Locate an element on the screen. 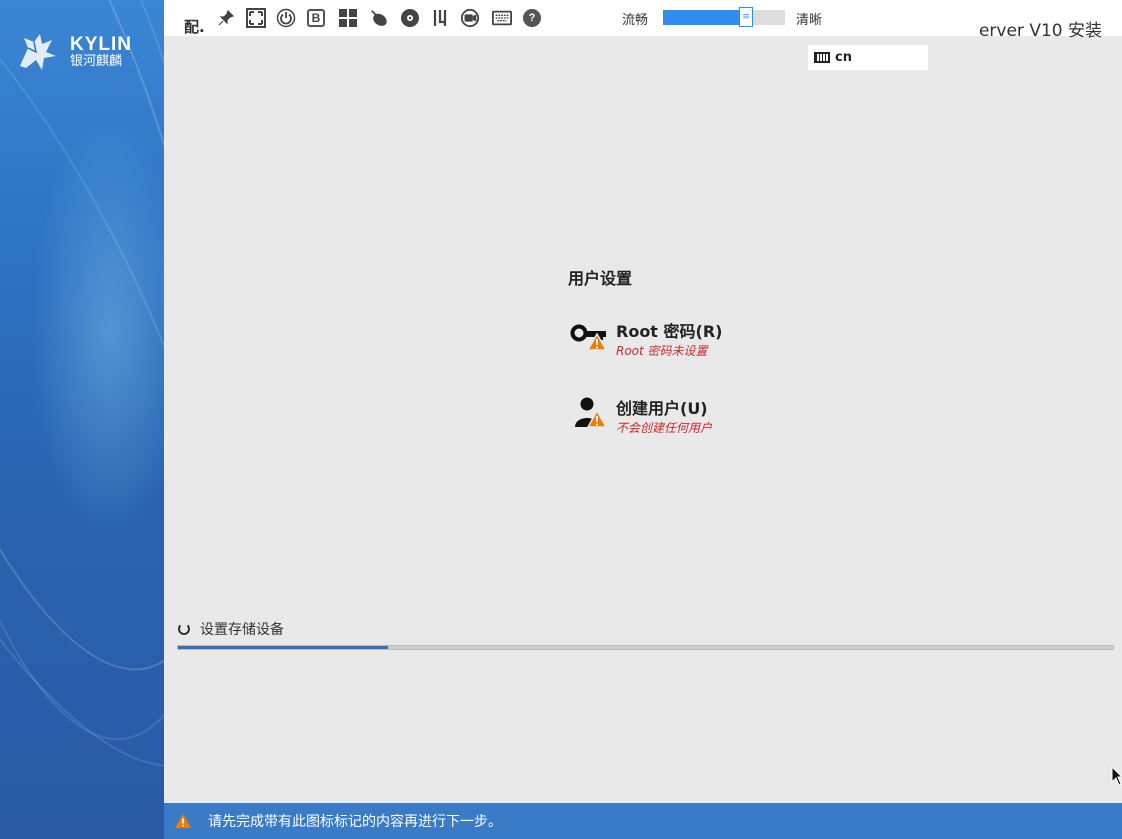 The height and width of the screenshot is (839, 1122). remote-toolbar: 配. B ? 流畅 ≡ 清晰 erver V10 安装 is located at coordinates (643, 20).